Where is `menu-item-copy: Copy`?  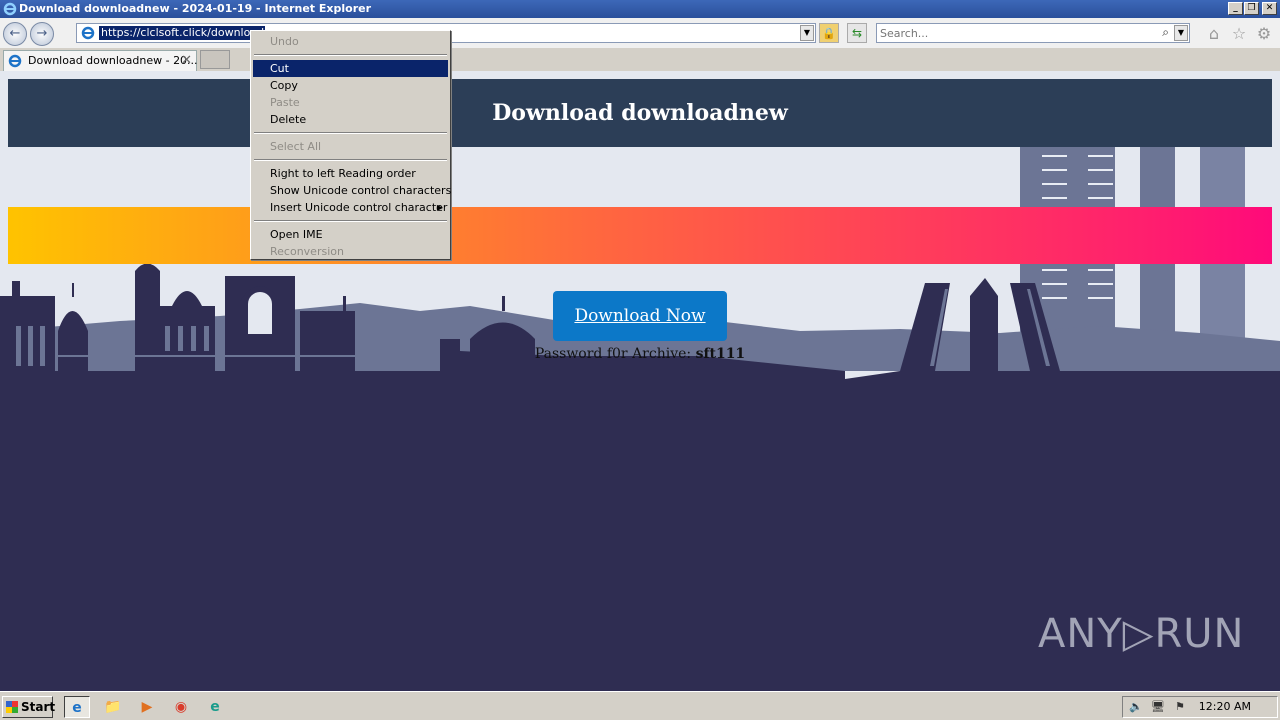 menu-item-copy: Copy is located at coordinates (350, 85).